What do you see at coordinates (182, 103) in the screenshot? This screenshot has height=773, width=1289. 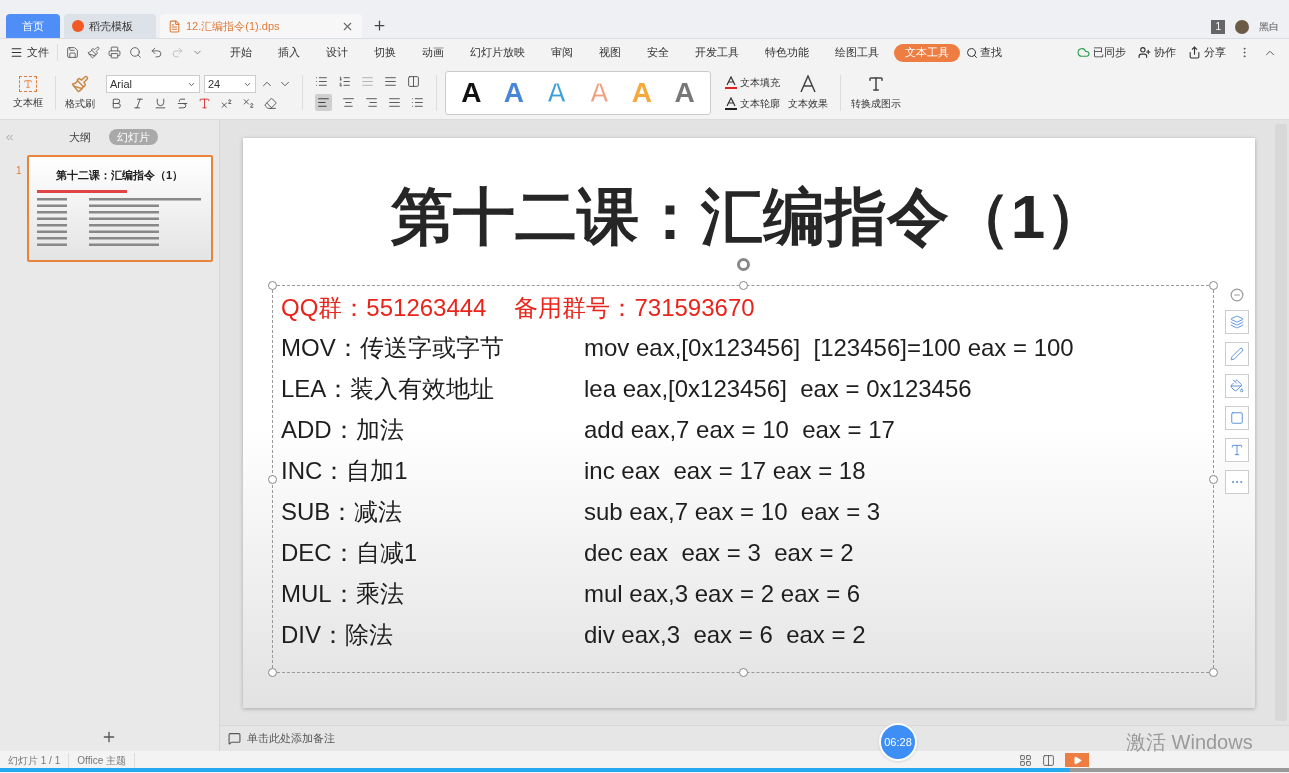 I see `strikethrough-icon` at bounding box center [182, 103].